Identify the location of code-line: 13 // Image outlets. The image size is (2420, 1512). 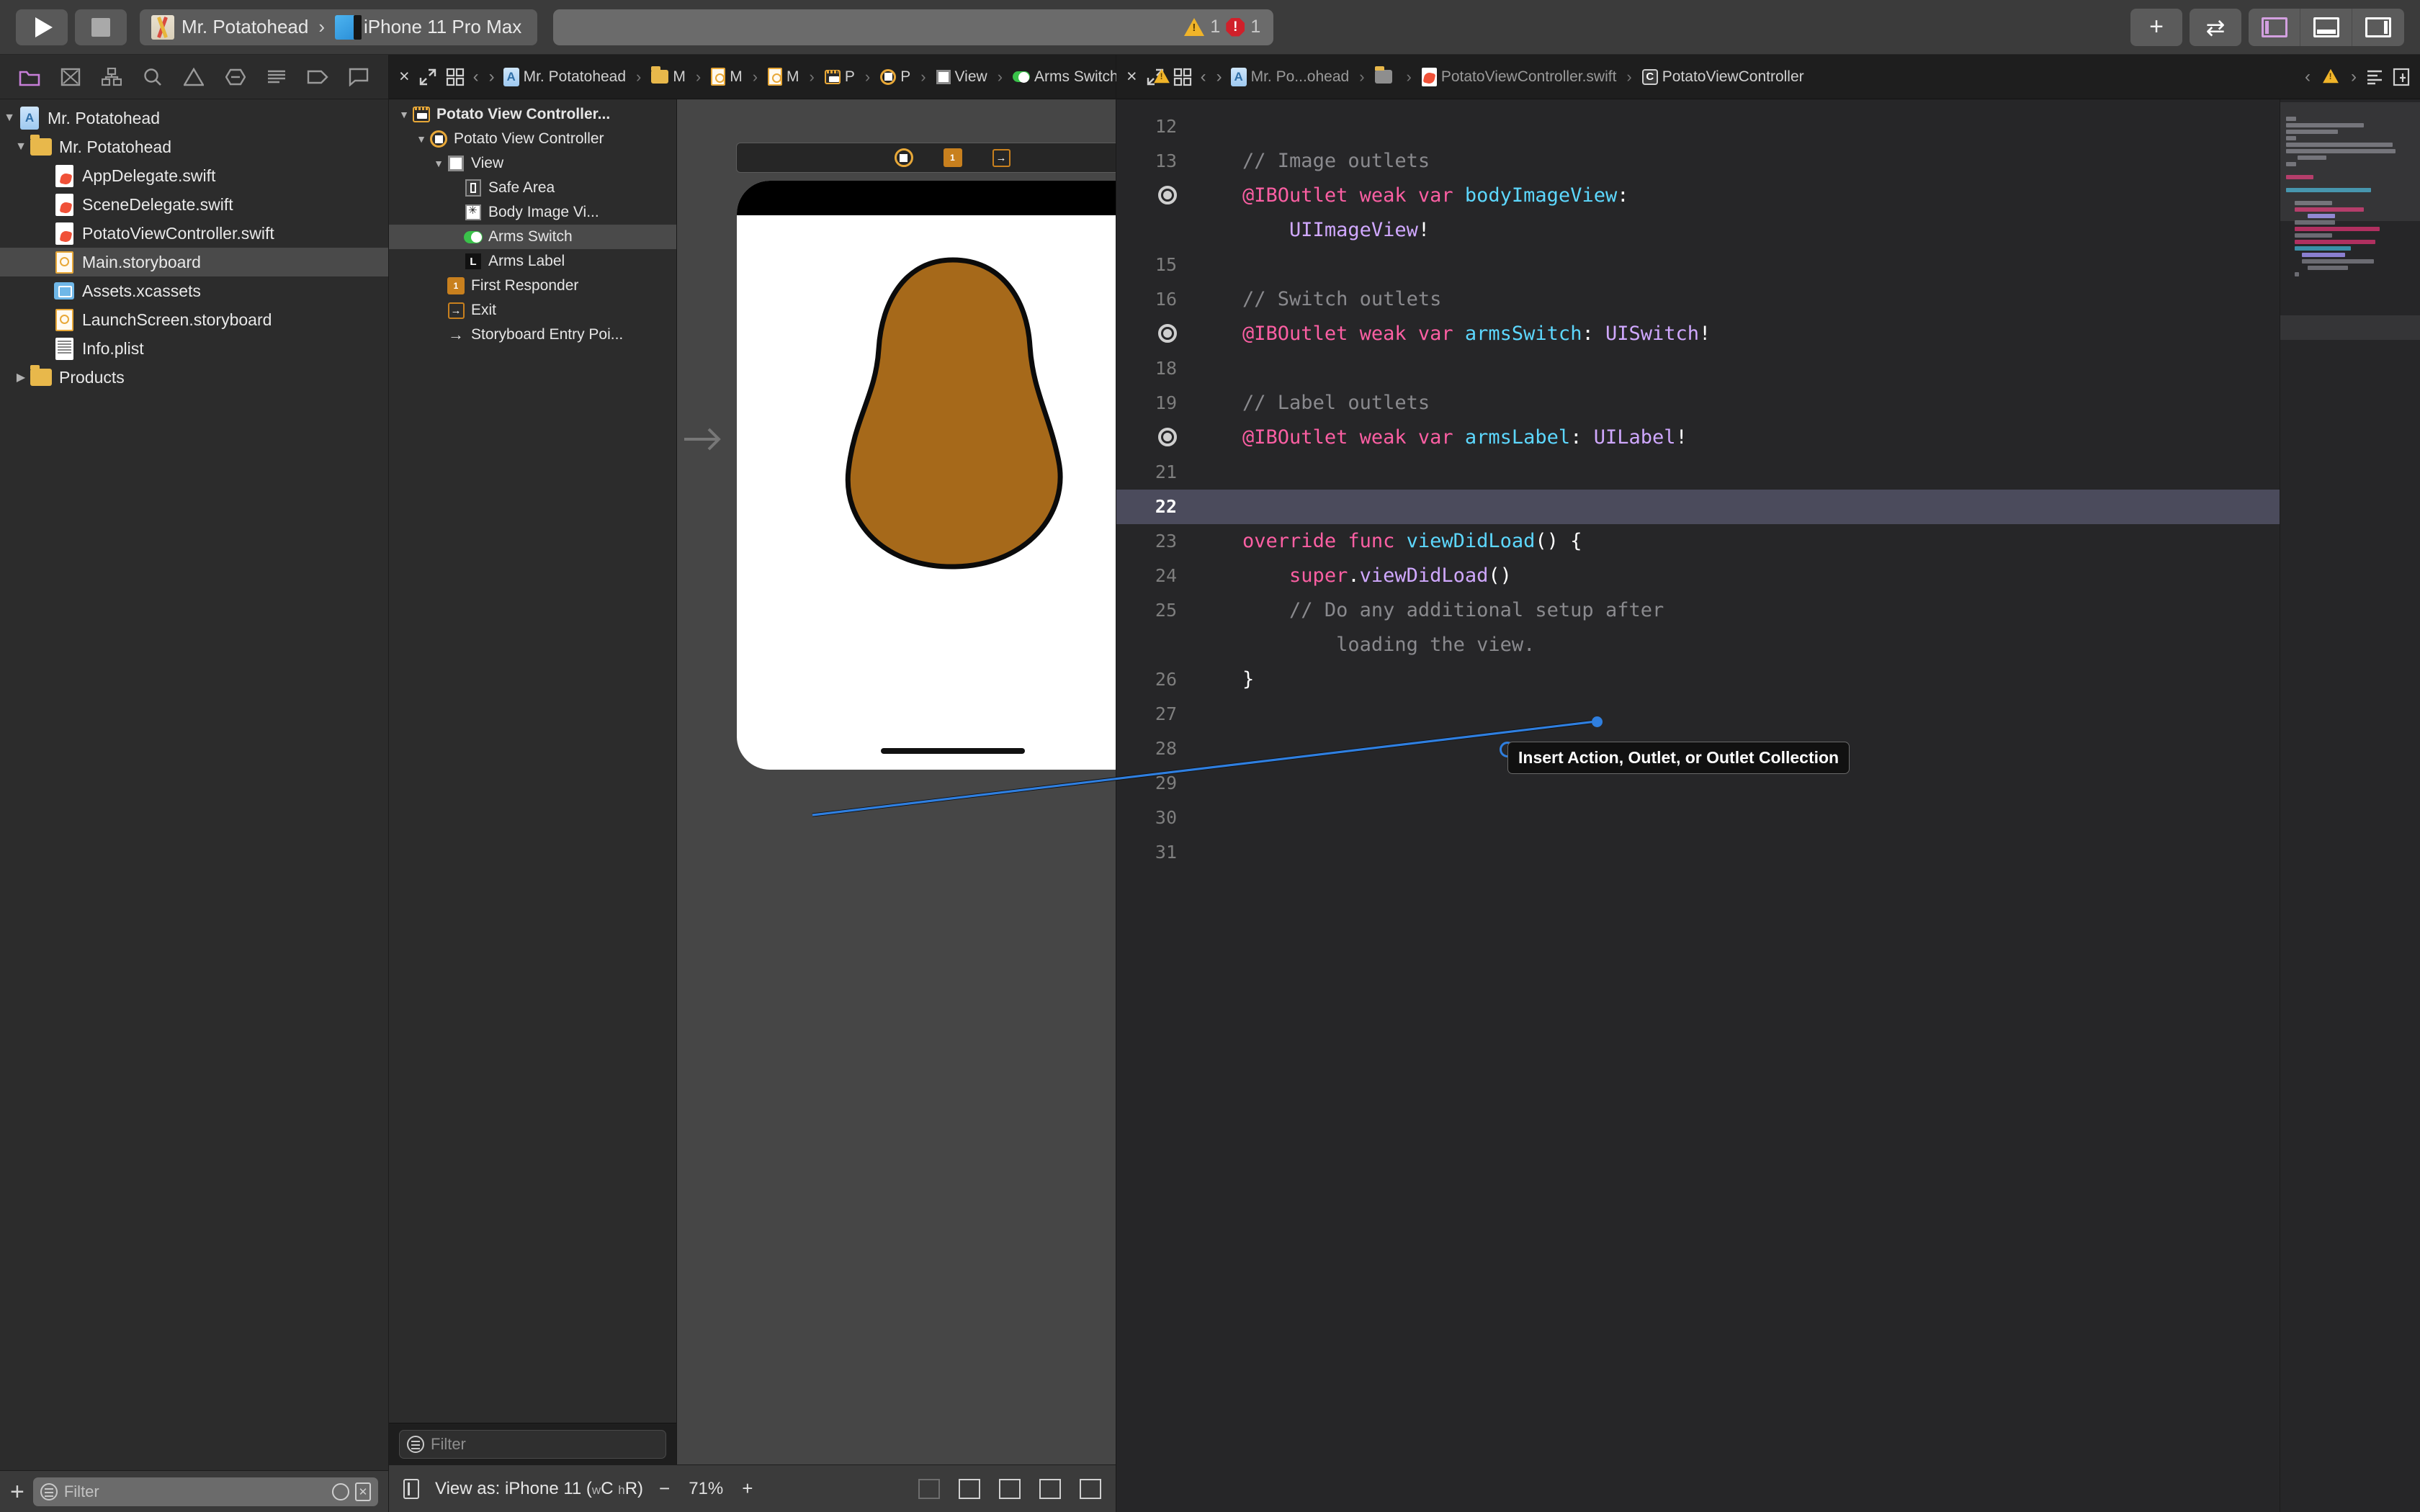
(1698, 161).